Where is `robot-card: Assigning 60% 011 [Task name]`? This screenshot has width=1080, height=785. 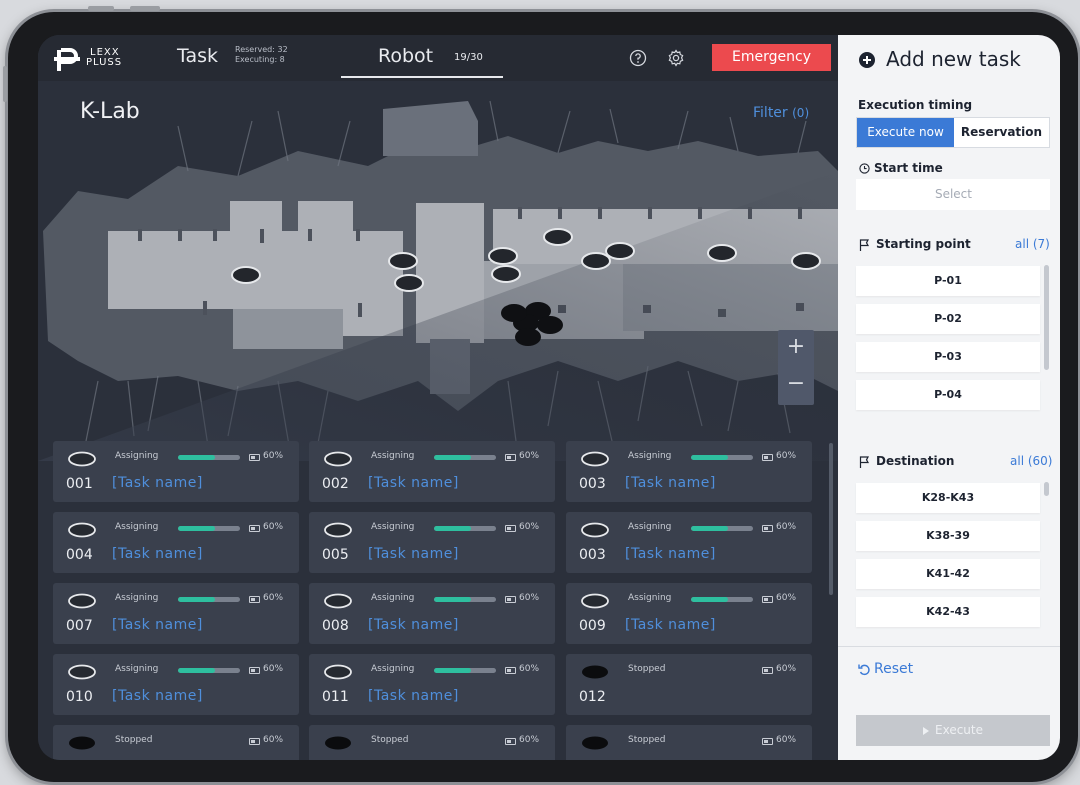 robot-card: Assigning 60% 011 [Task name] is located at coordinates (432, 684).